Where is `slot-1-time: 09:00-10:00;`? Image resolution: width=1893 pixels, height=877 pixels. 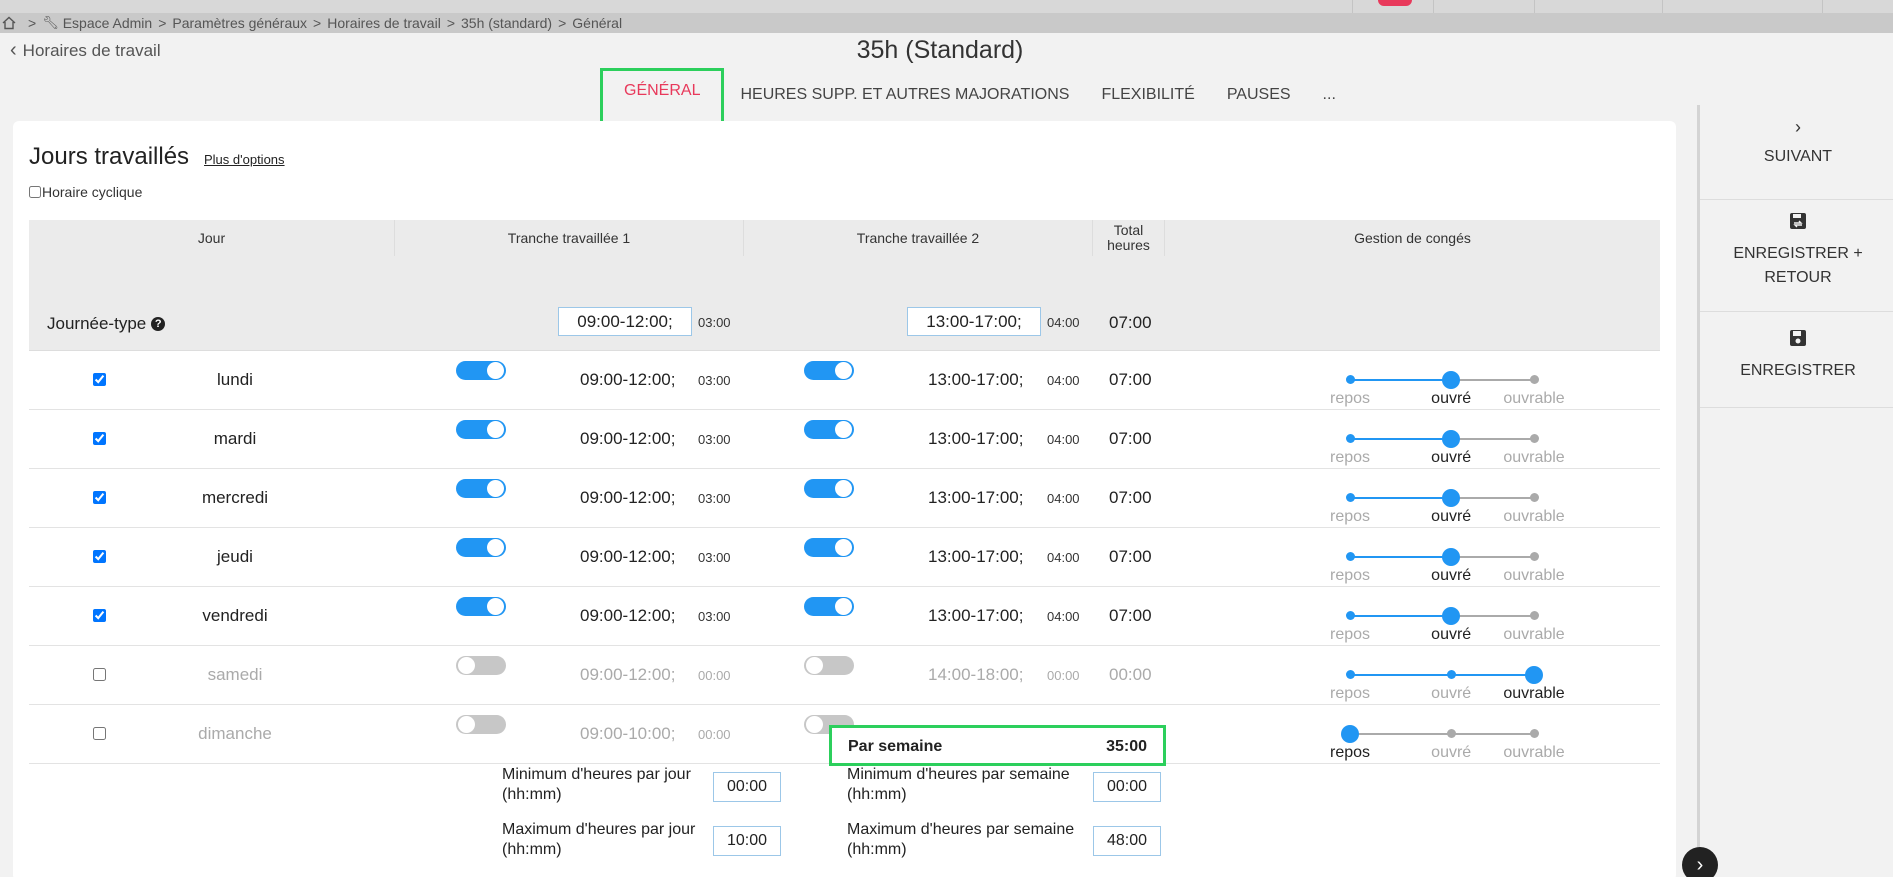 slot-1-time: 09:00-10:00; is located at coordinates (627, 734).